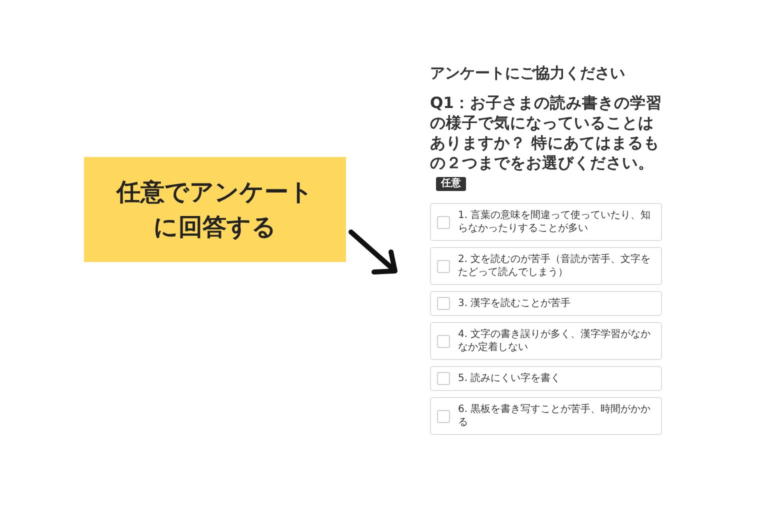 The width and height of the screenshot is (770, 520). Describe the element at coordinates (555, 341) in the screenshot. I see `option-label: 4. 文字の書き誤りが多く、漢字学習がなかなか定着しない` at that location.